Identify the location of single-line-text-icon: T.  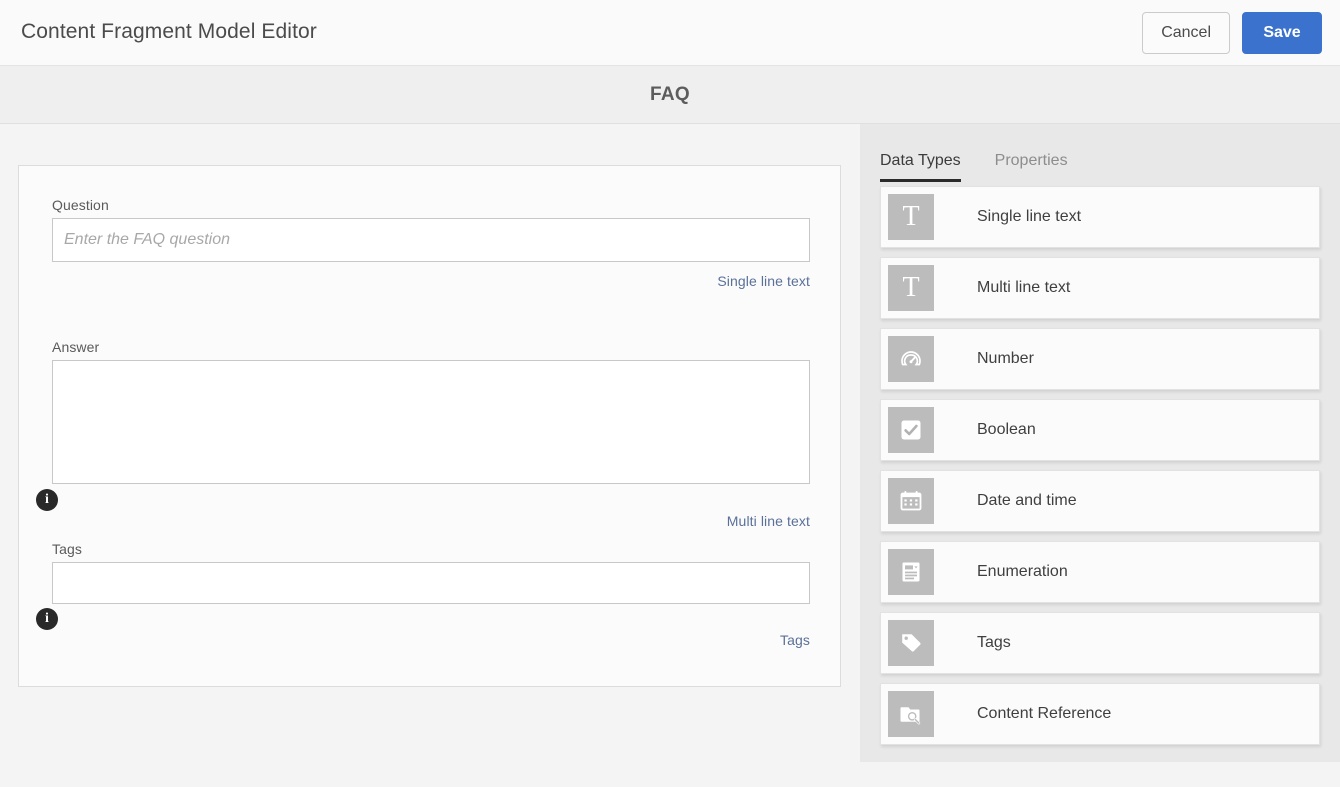
(911, 217).